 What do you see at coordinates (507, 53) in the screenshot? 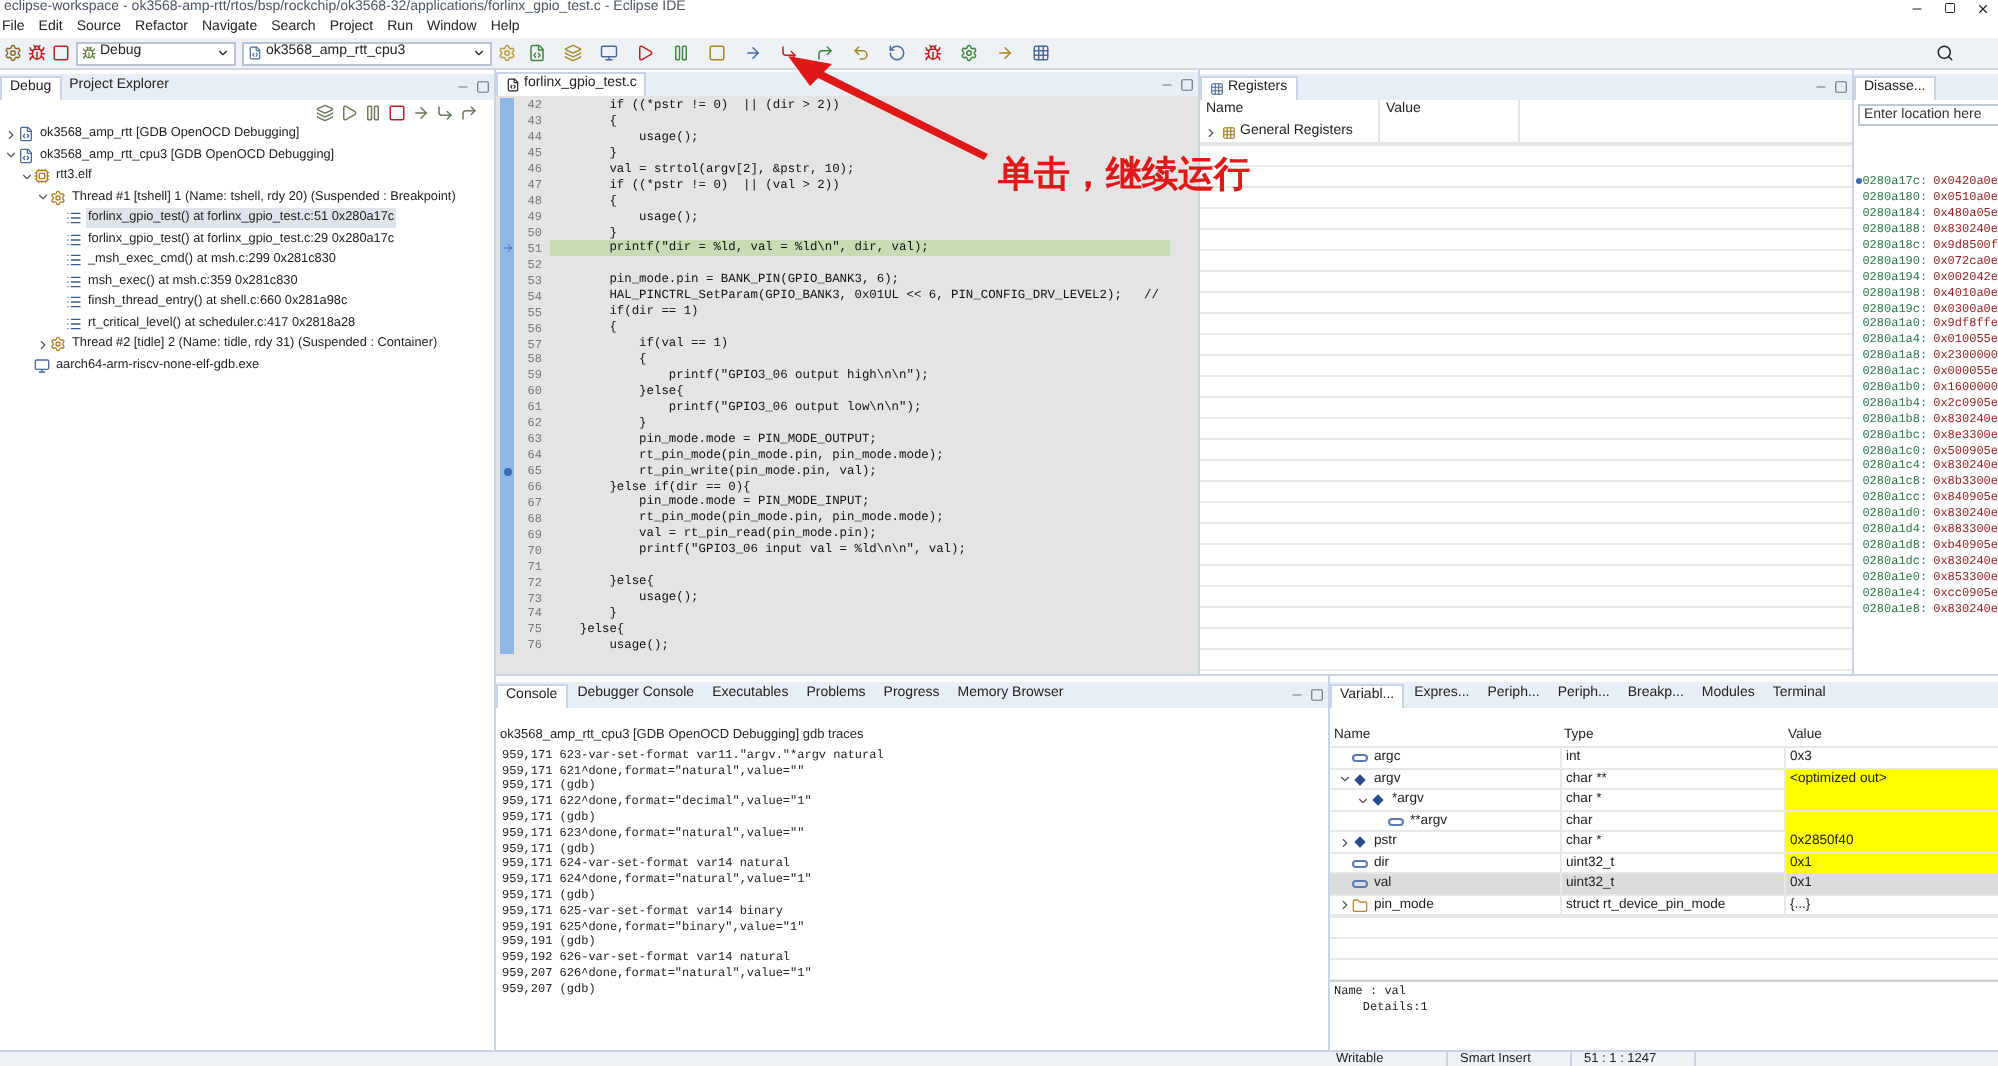
I see `settings-icon` at bounding box center [507, 53].